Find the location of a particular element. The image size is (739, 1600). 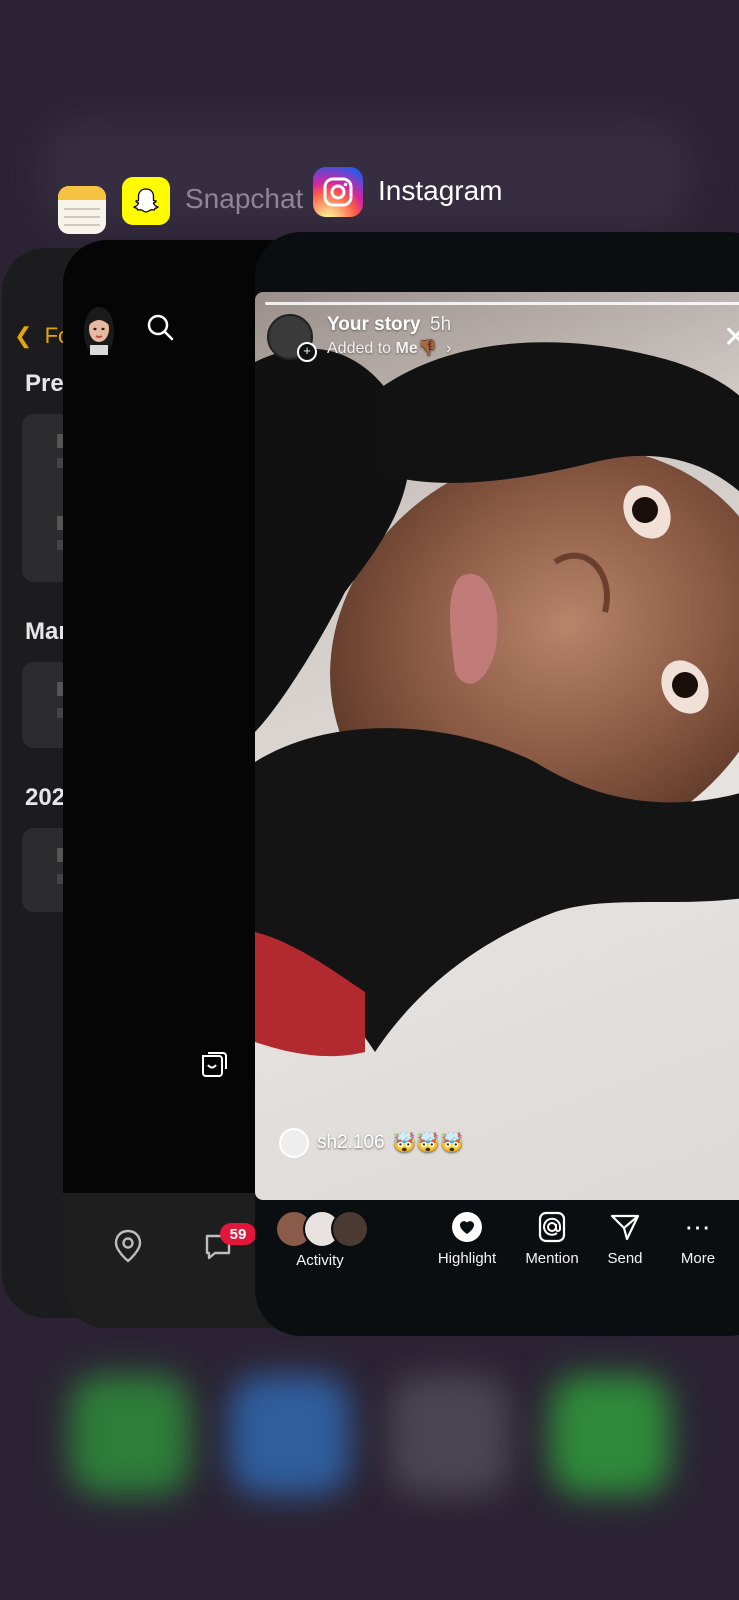

send-button: Send is located at coordinates (625, 1238).